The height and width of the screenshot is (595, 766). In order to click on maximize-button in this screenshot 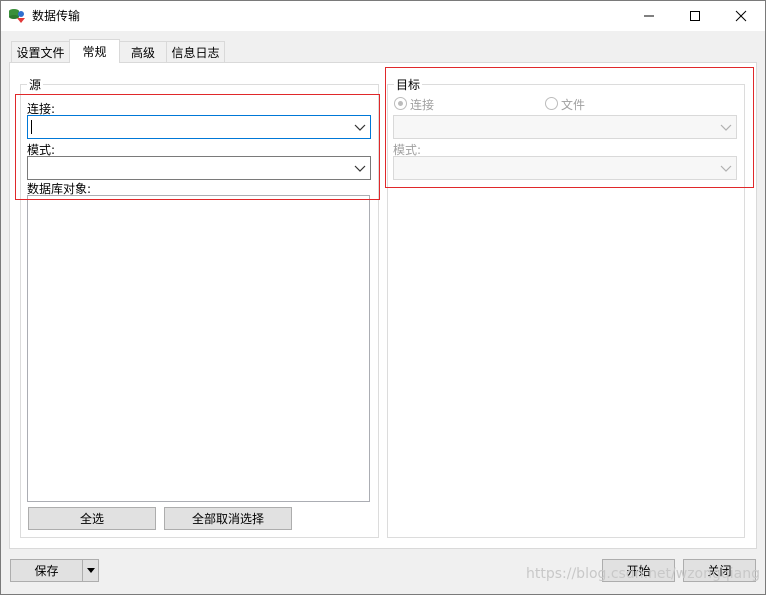, I will do `click(695, 15)`.